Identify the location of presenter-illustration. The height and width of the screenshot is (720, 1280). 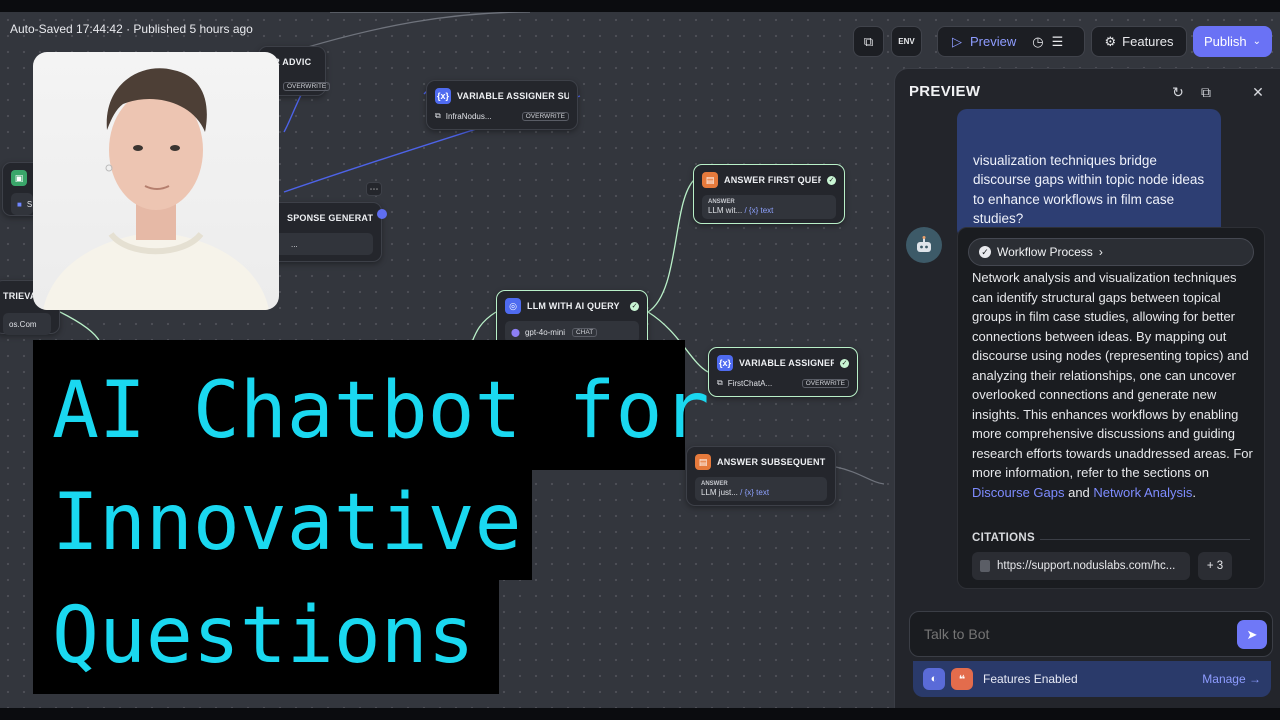
(156, 189).